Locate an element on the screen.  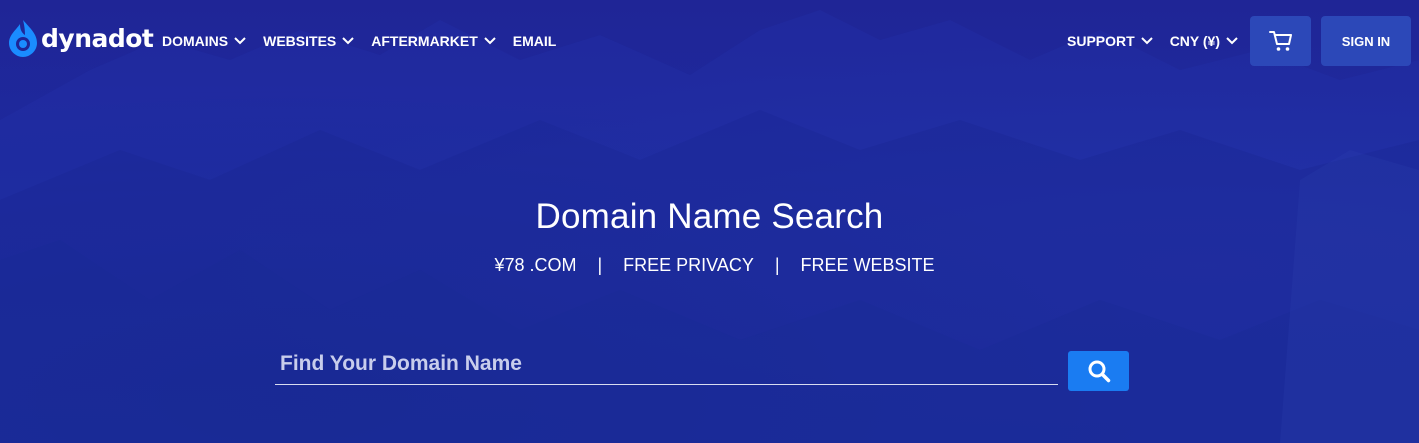
search-icon is located at coordinates (1099, 371).